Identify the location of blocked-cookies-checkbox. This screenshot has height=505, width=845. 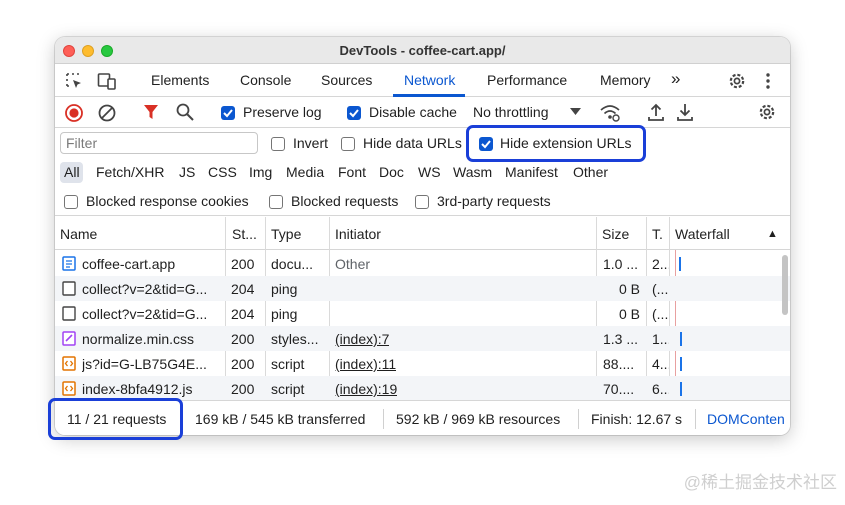
(71, 202).